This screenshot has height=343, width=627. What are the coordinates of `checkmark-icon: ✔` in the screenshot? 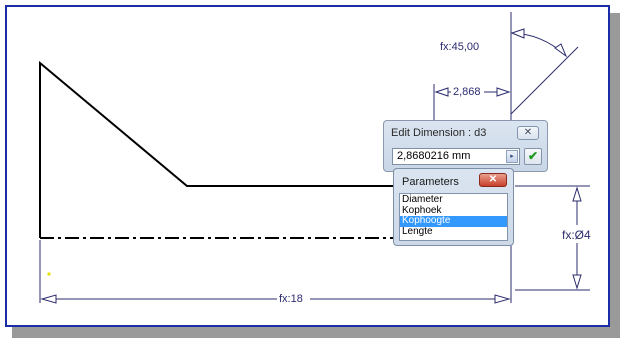 It's located at (533, 156).